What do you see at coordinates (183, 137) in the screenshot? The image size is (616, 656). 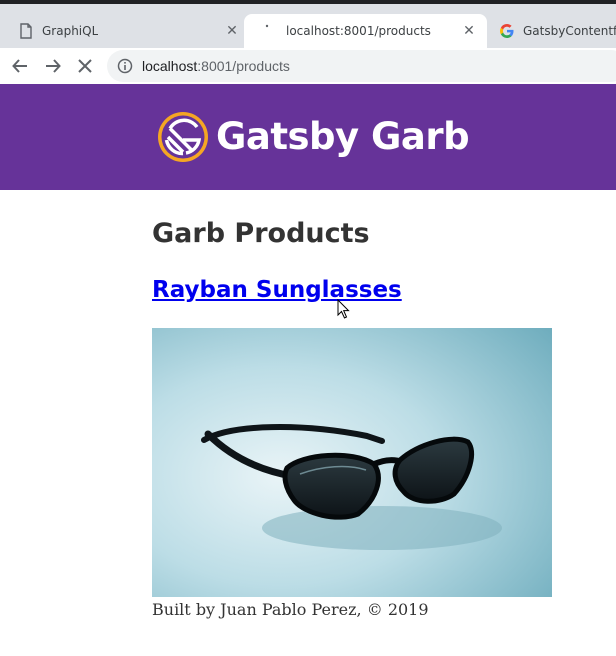 I see `gatsby-logo-icon` at bounding box center [183, 137].